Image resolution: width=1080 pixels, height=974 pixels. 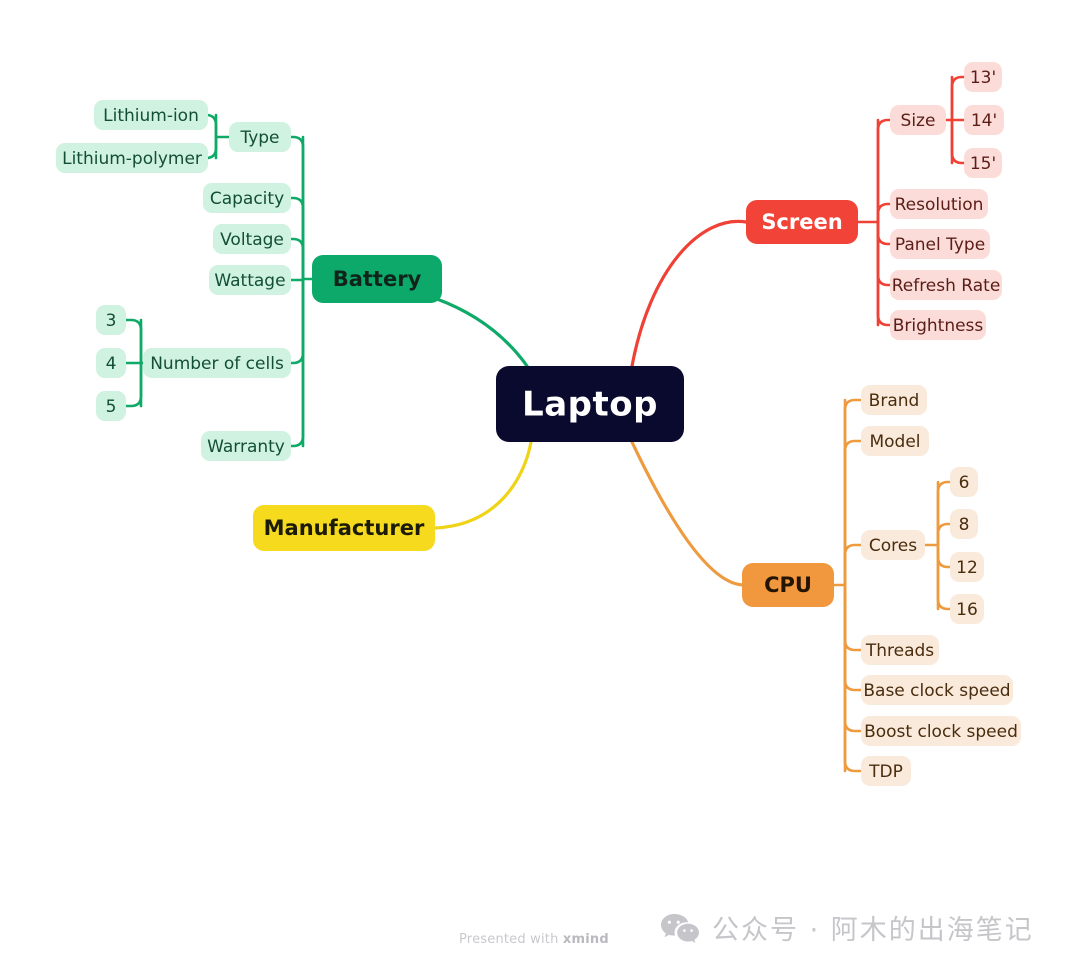 I want to click on node-cpu-5-label: Boost clock speed, so click(x=941, y=732).